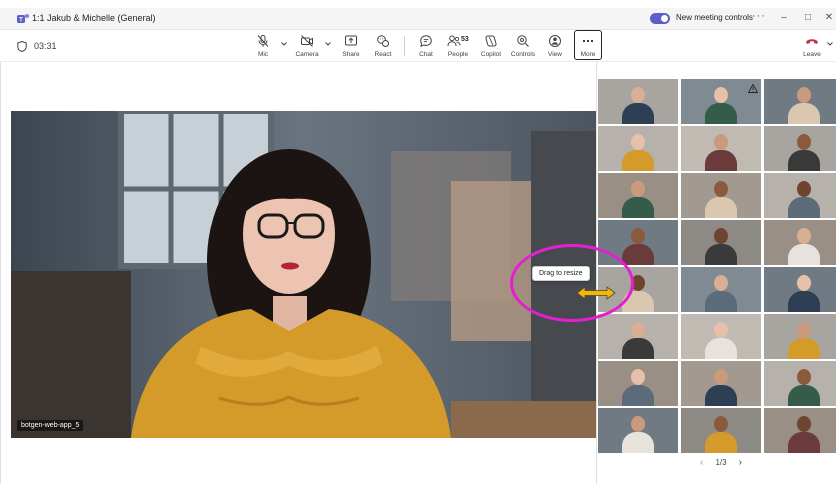  What do you see at coordinates (596, 293) in the screenshot?
I see `resize-handle-arrow-icon` at bounding box center [596, 293].